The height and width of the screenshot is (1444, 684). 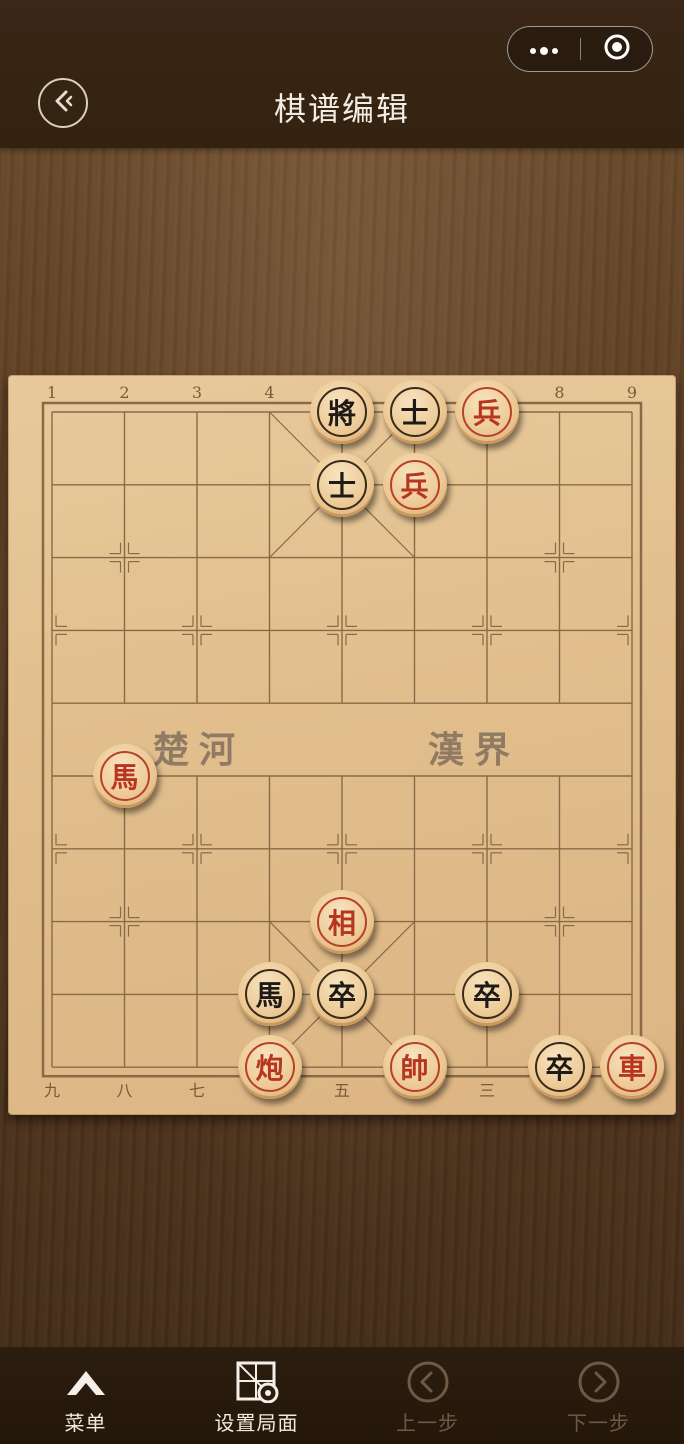 I want to click on page-title: 棋谱编辑, so click(x=341, y=109).